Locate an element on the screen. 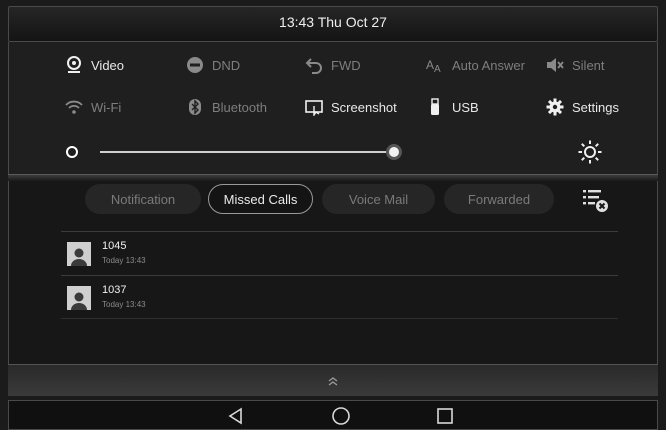 The width and height of the screenshot is (666, 430). wifi-icon is located at coordinates (74, 107).